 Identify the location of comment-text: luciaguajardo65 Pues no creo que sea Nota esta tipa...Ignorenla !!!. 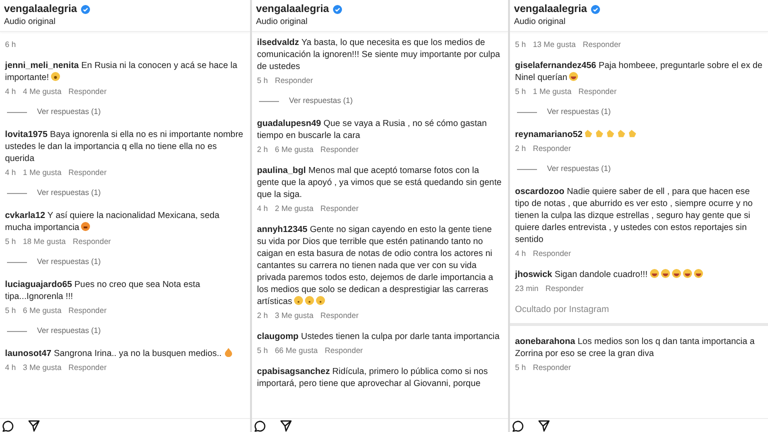
(102, 290).